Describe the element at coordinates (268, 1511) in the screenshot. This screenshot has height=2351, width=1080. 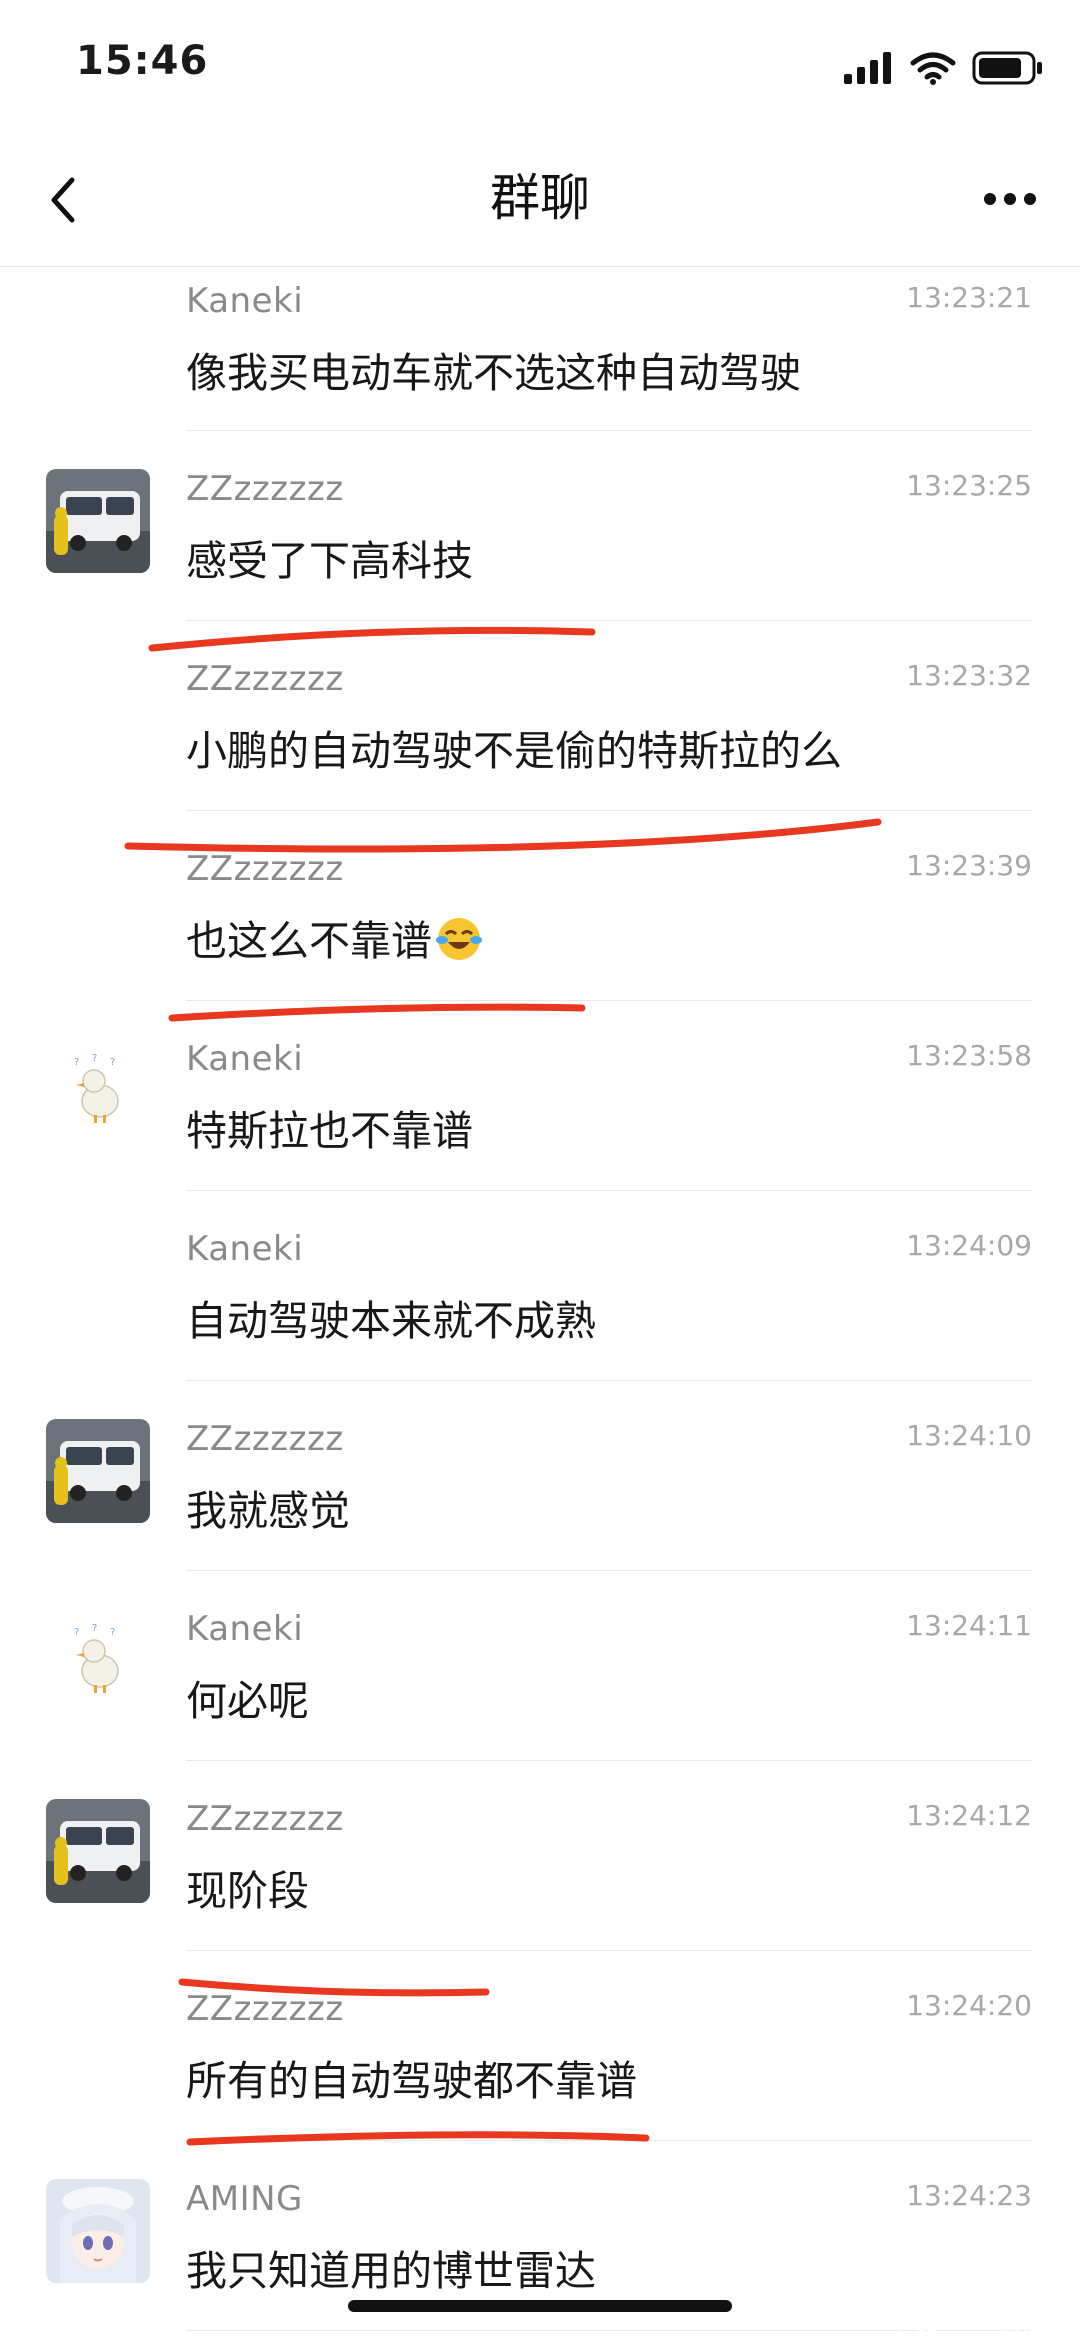
I see `message-text: 我就感觉` at that location.